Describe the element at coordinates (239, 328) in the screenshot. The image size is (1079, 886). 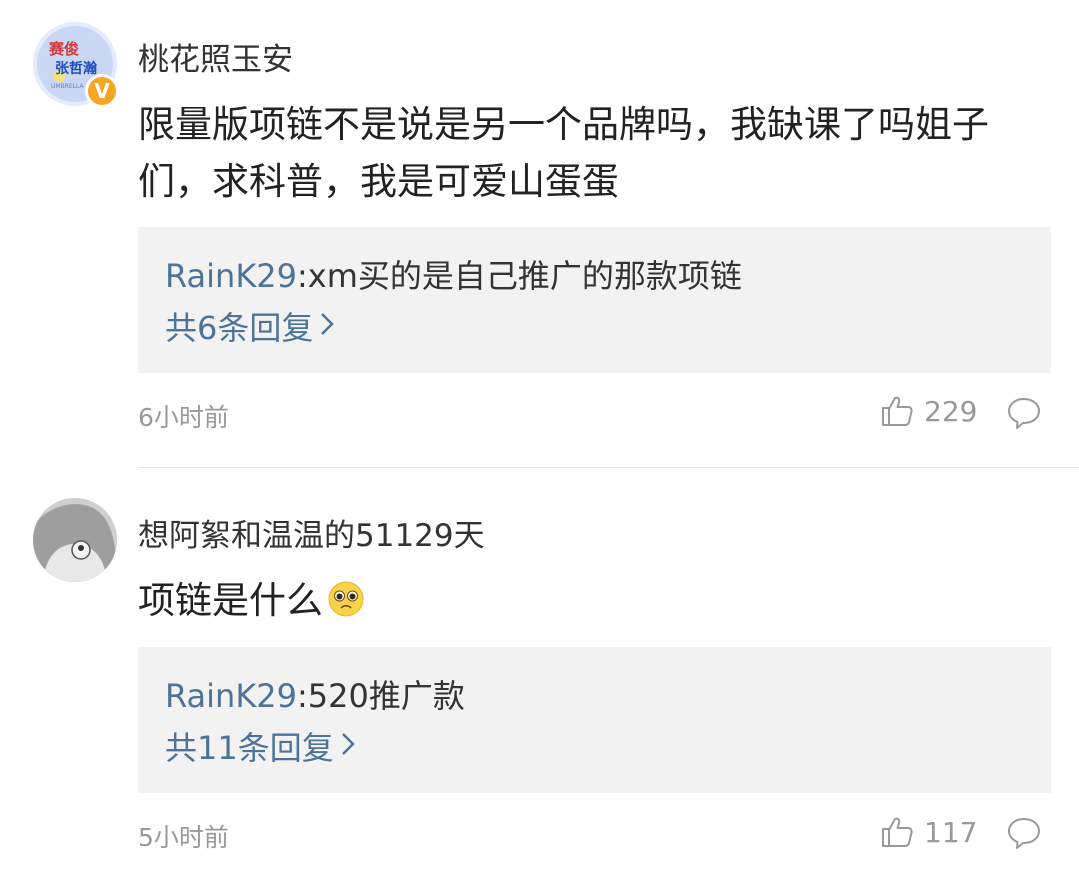
I see `reply-count-label: 共6条回复` at that location.